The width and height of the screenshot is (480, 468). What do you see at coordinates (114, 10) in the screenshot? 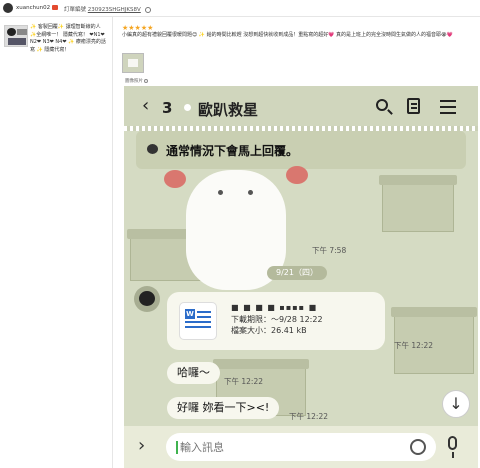
I see `order-number-link: 230923SHGHJKS8V` at bounding box center [114, 10].